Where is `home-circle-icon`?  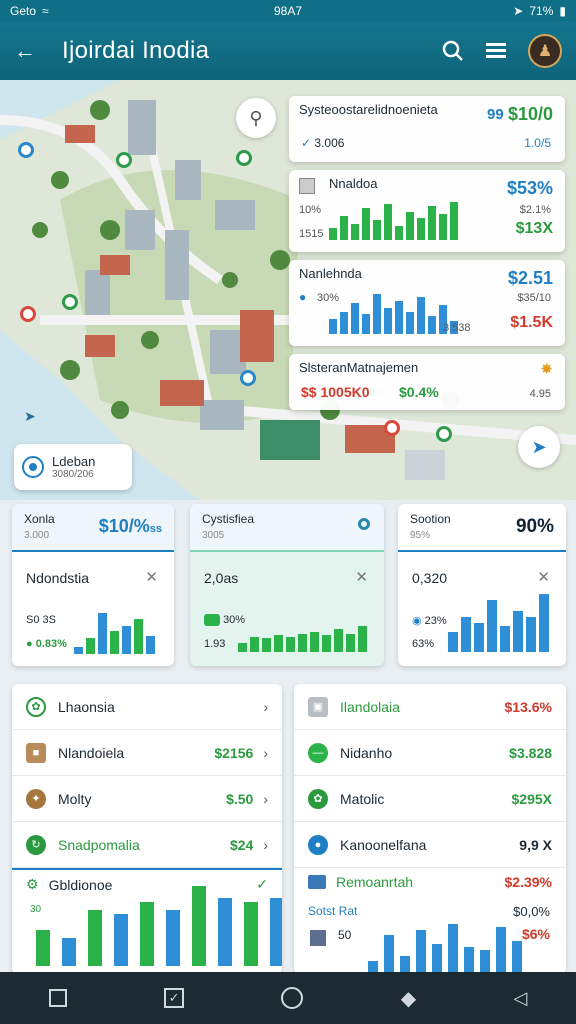
home-circle-icon is located at coordinates (292, 998).